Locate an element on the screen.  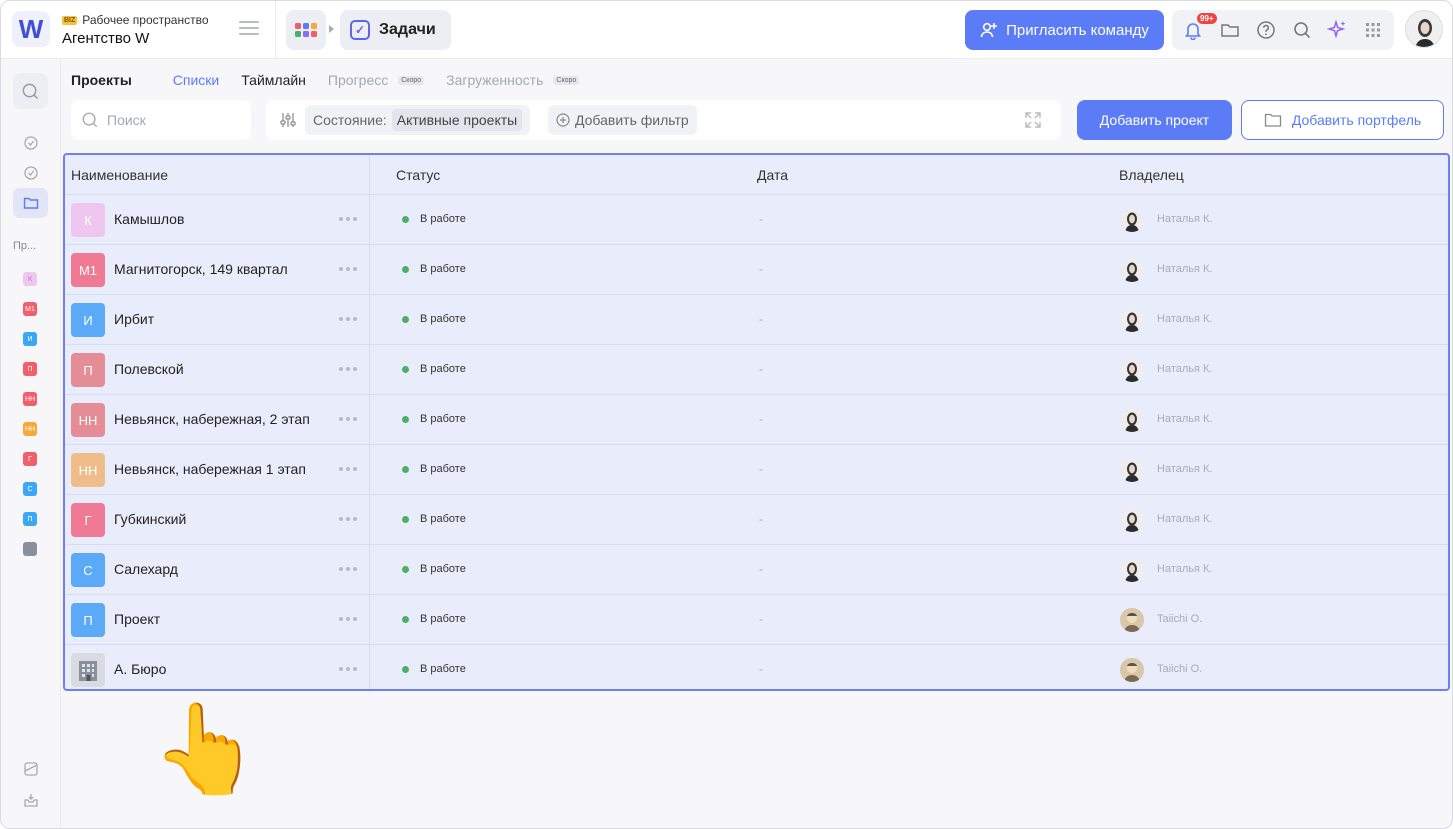
project-name: Невьянск, набережная, 2 этап is located at coordinates (212, 419).